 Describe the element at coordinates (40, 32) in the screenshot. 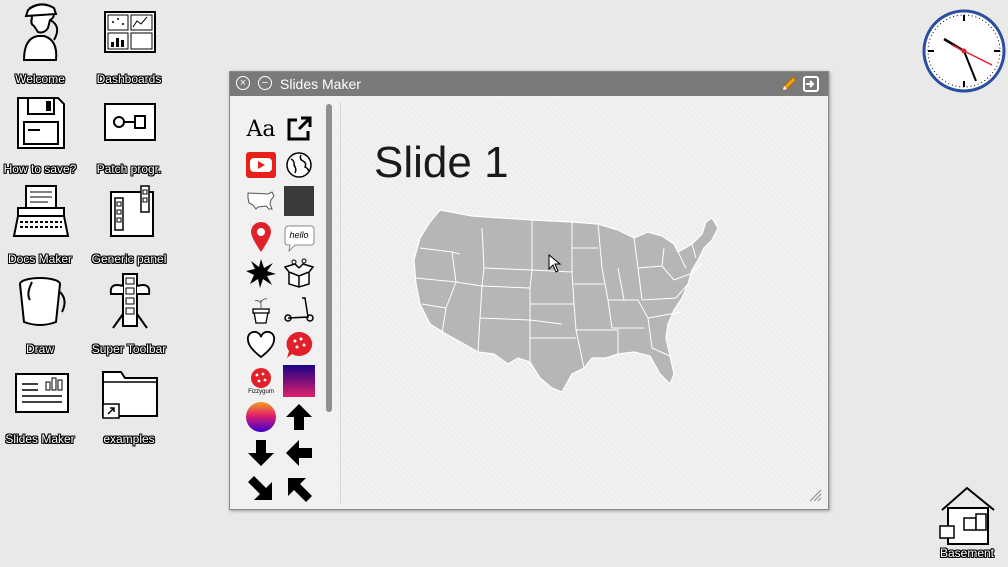

I see `person-icon` at that location.